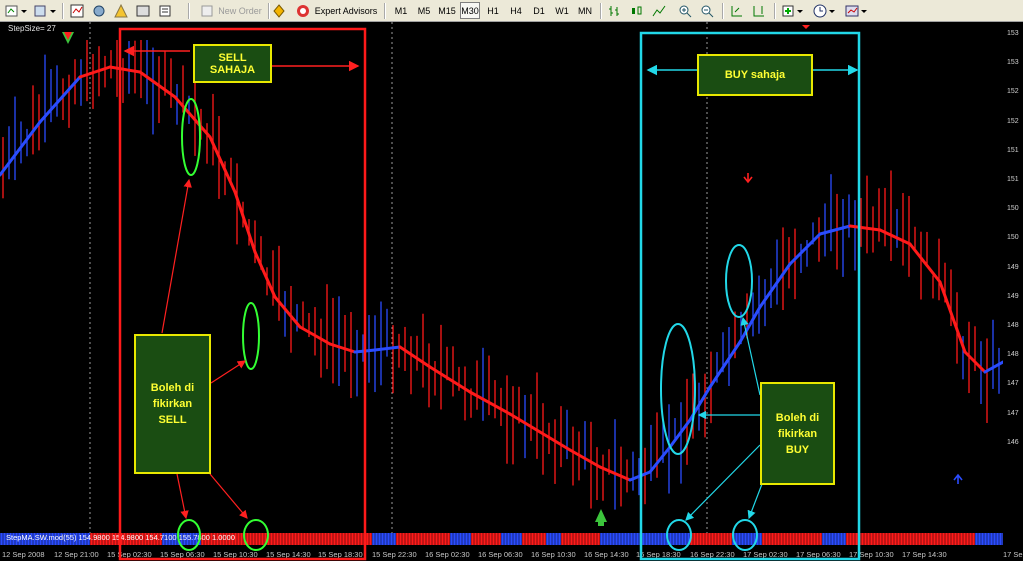  I want to click on timeframe-h4: H4, so click(516, 10).